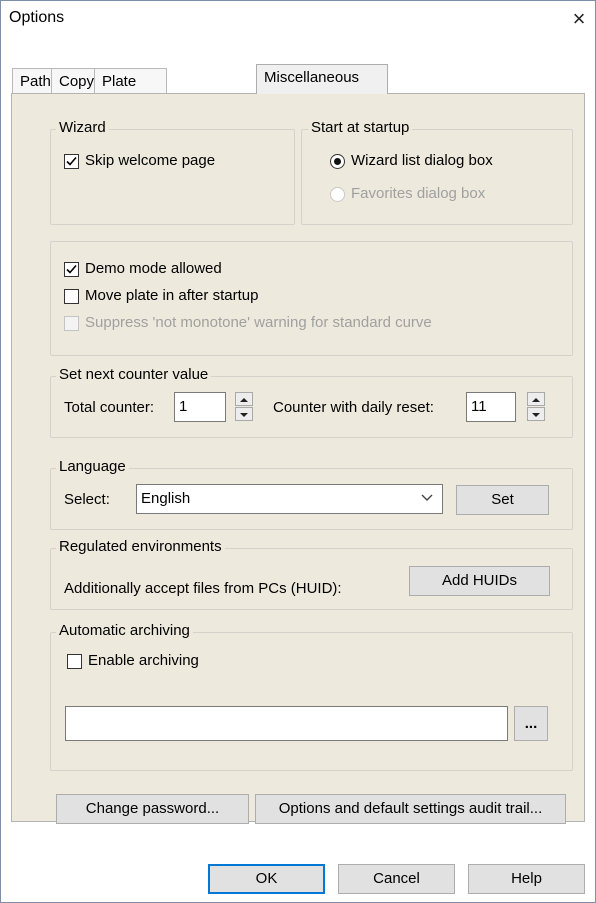 Image resolution: width=596 pixels, height=903 pixels. I want to click on move-plate-label: Move plate in after startup, so click(172, 295).